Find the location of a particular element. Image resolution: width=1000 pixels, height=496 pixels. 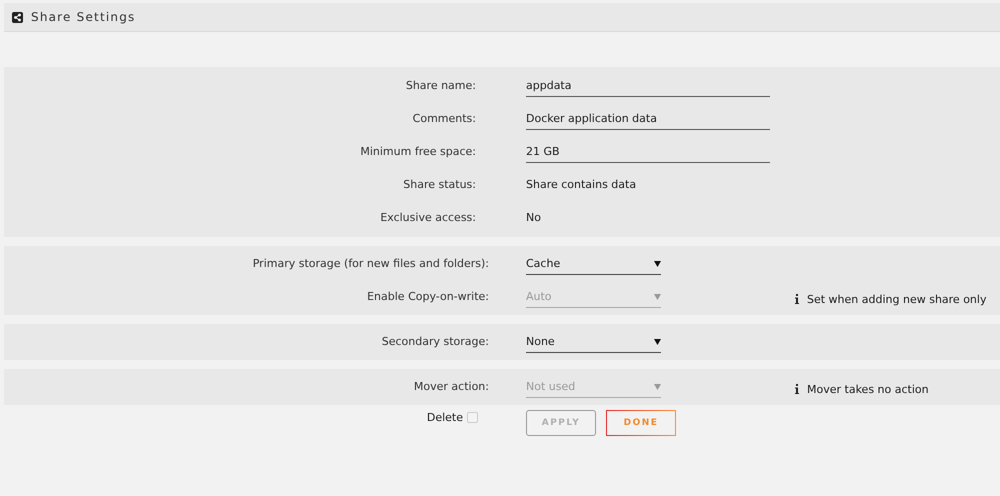

dropdown: None is located at coordinates (593, 342).